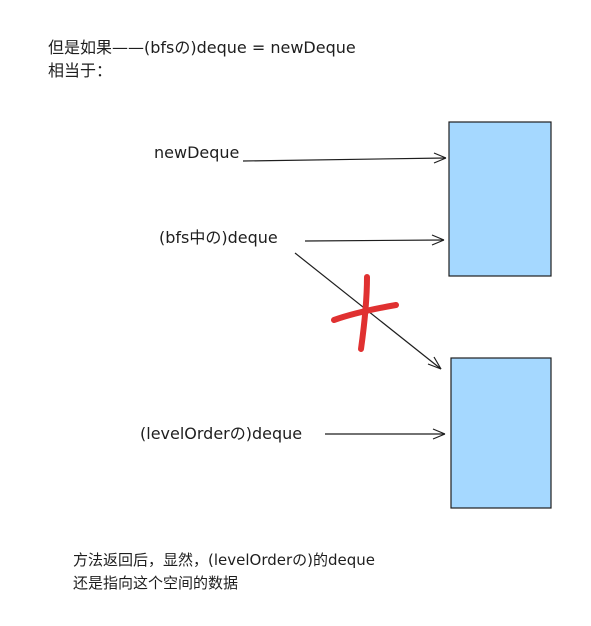 This screenshot has width=591, height=626. Describe the element at coordinates (80, 70) in the screenshot. I see `header-line-2: 相当于：` at that location.